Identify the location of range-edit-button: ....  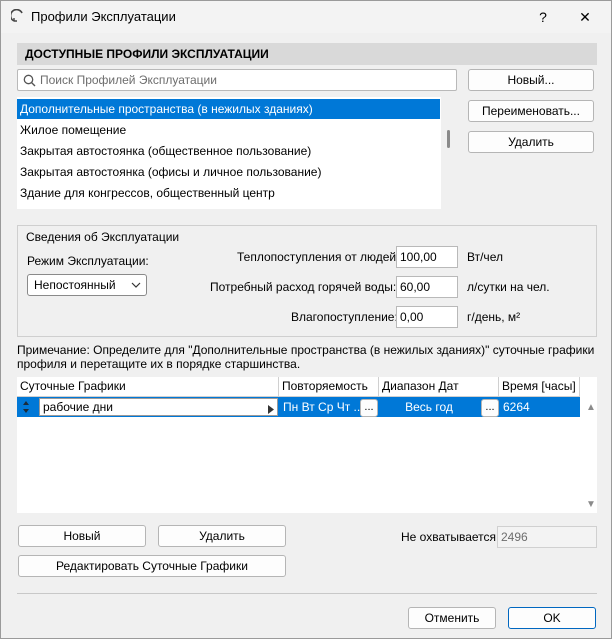
(490, 408).